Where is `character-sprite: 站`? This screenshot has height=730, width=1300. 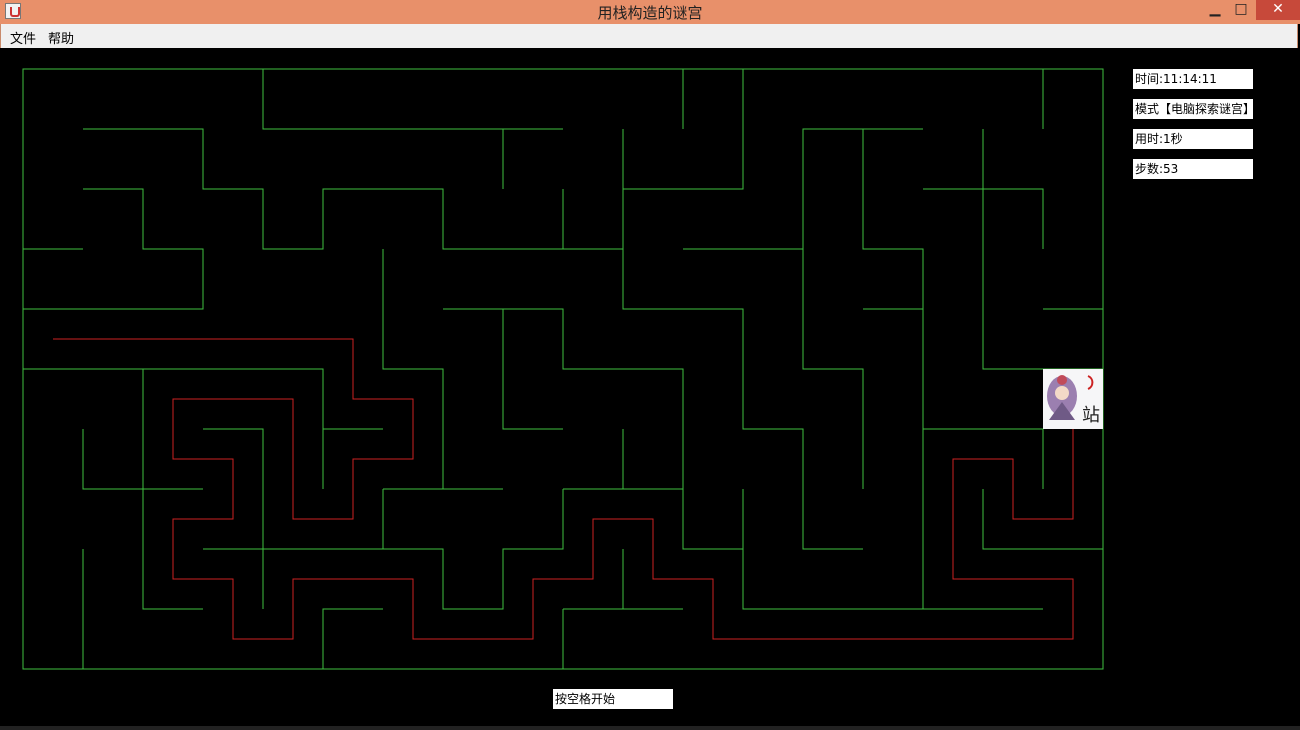
character-sprite: 站 is located at coordinates (1073, 399).